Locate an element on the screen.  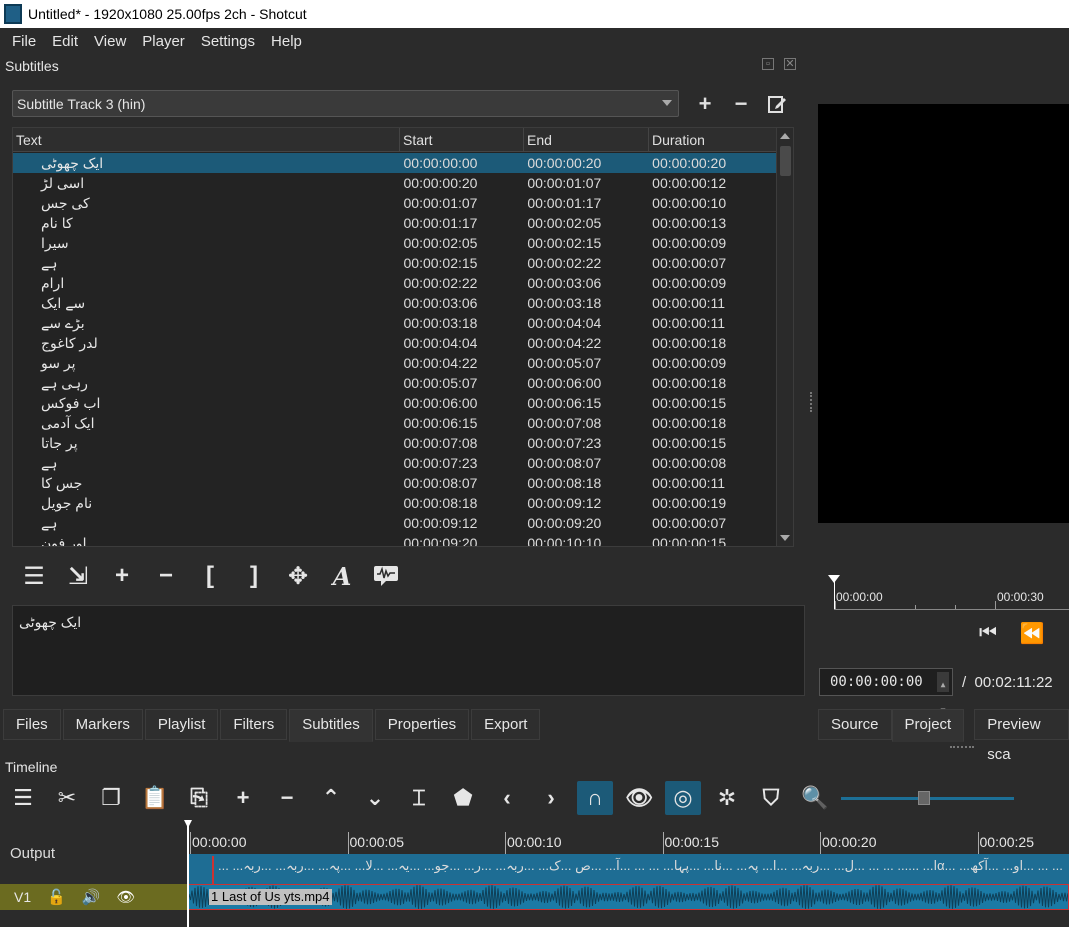
video-preview is located at coordinates (943, 313).